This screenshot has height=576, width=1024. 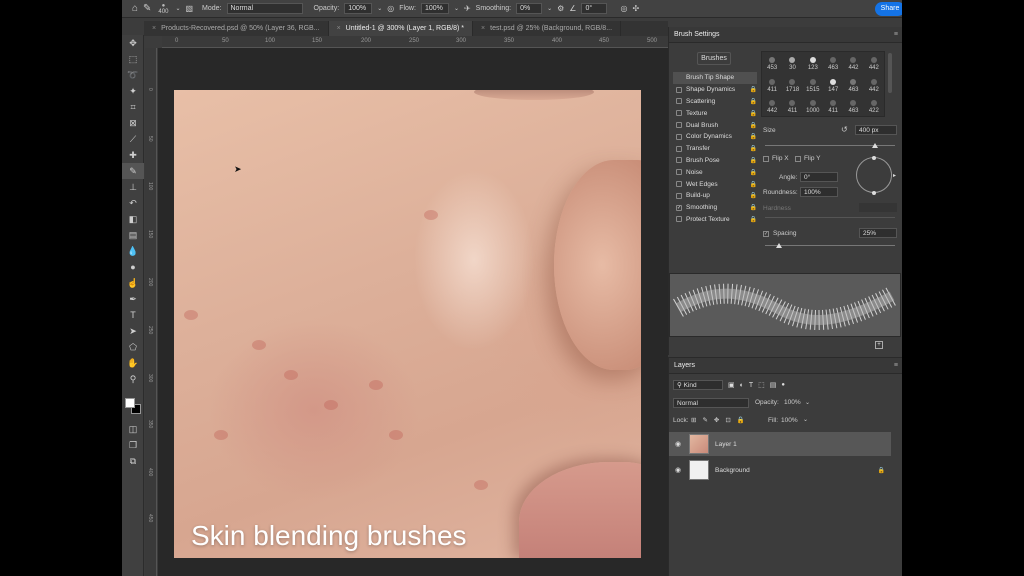 I want to click on lasso-tool-icon: ➰, so click(x=133, y=75).